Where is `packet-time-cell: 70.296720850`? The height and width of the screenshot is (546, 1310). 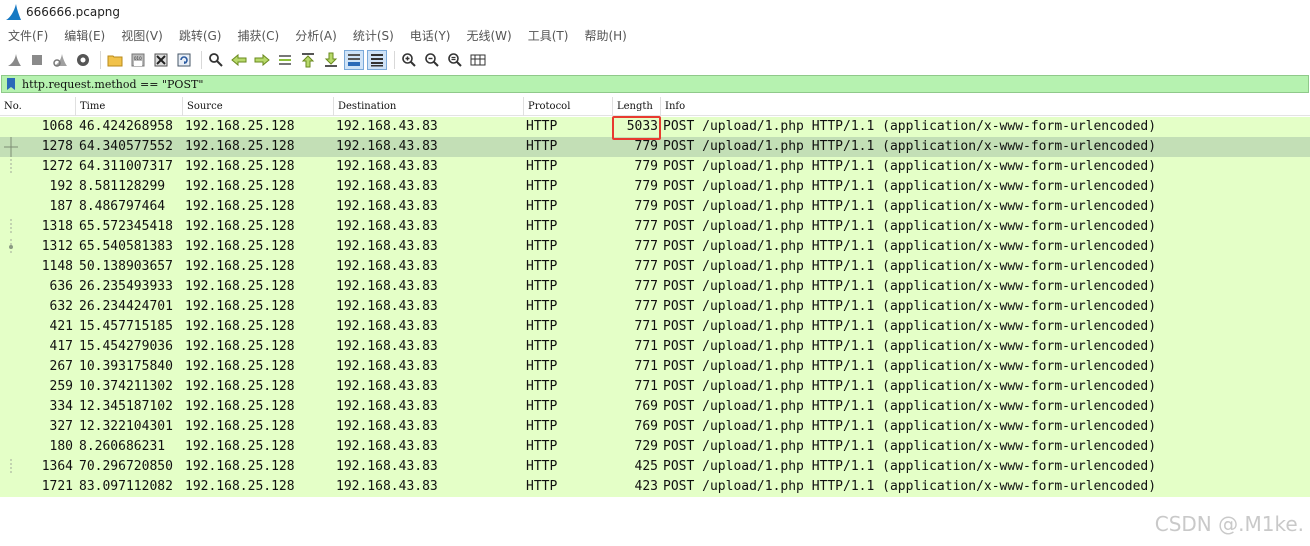
packet-time-cell: 70.296720850 is located at coordinates (126, 466).